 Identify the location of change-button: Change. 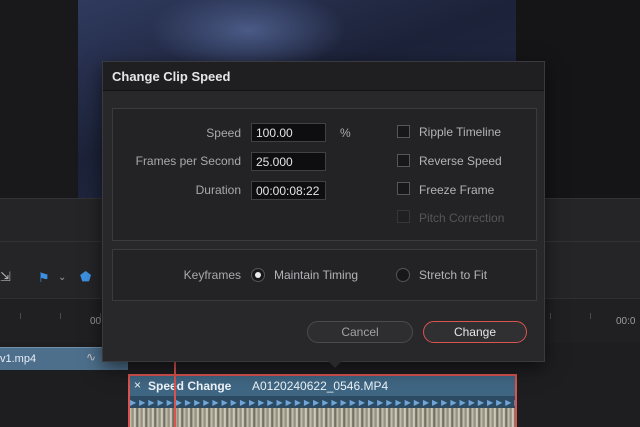
(475, 332).